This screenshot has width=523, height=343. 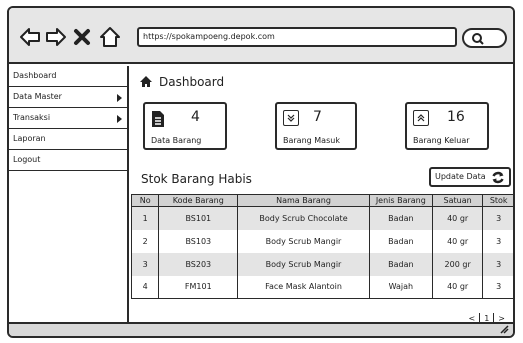 What do you see at coordinates (303, 218) in the screenshot?
I see `table-cell: Body Scrub Chocolate` at bounding box center [303, 218].